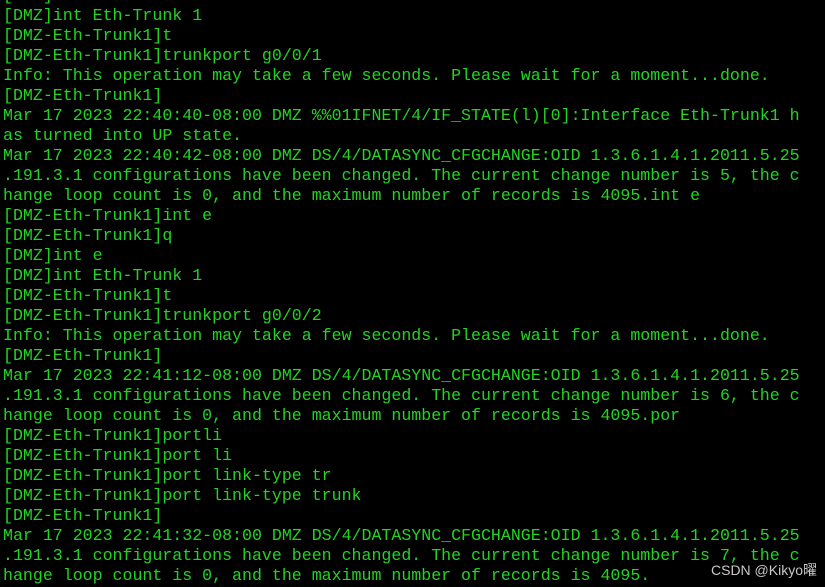  What do you see at coordinates (162, 55) in the screenshot?
I see `terminal-line: [DMZ-Eth-Trunk1]trunkport g0/0/1` at bounding box center [162, 55].